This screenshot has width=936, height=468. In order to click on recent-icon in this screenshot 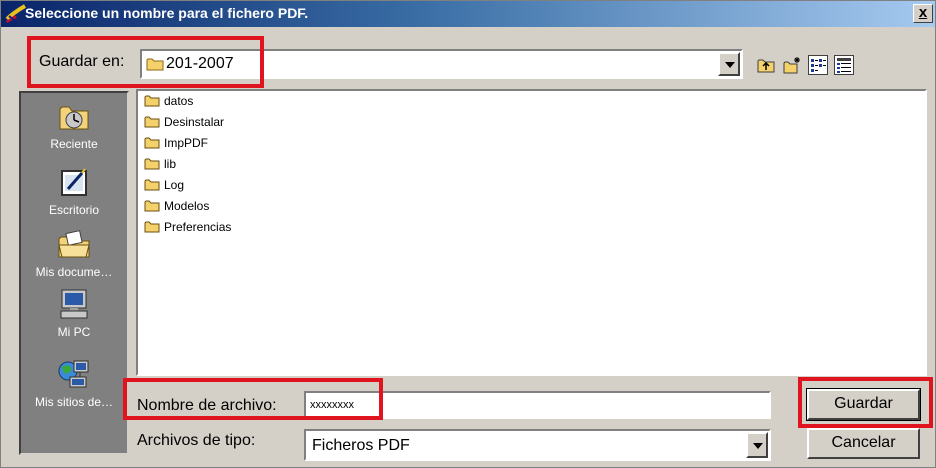, I will do `click(74, 118)`.